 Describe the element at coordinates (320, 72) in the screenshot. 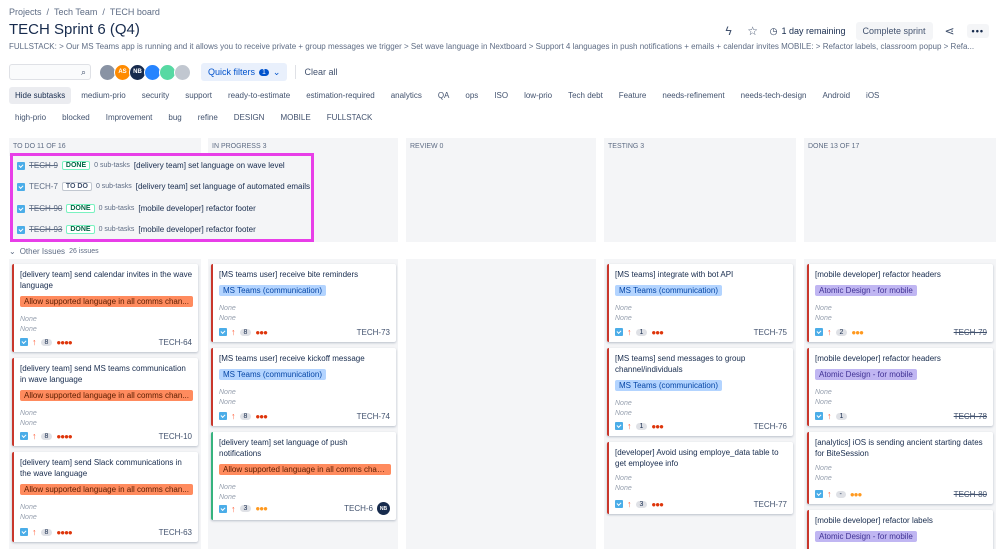

I see `clear-all-button: Clear all` at that location.